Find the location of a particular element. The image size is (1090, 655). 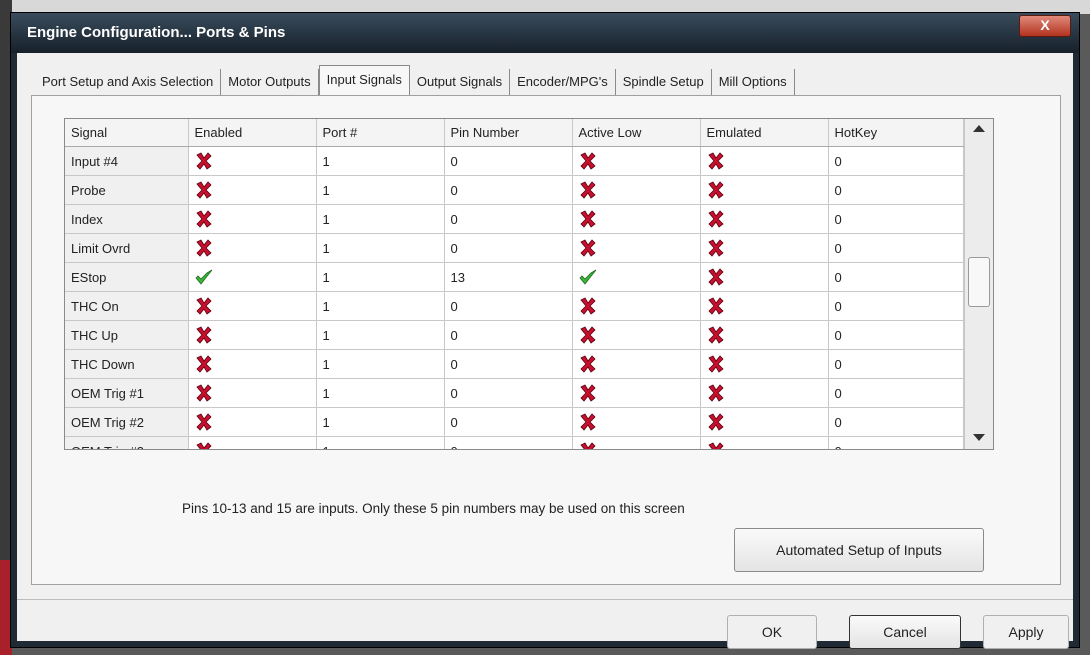

table-row: THC Down 1 0 0 is located at coordinates (514, 364).